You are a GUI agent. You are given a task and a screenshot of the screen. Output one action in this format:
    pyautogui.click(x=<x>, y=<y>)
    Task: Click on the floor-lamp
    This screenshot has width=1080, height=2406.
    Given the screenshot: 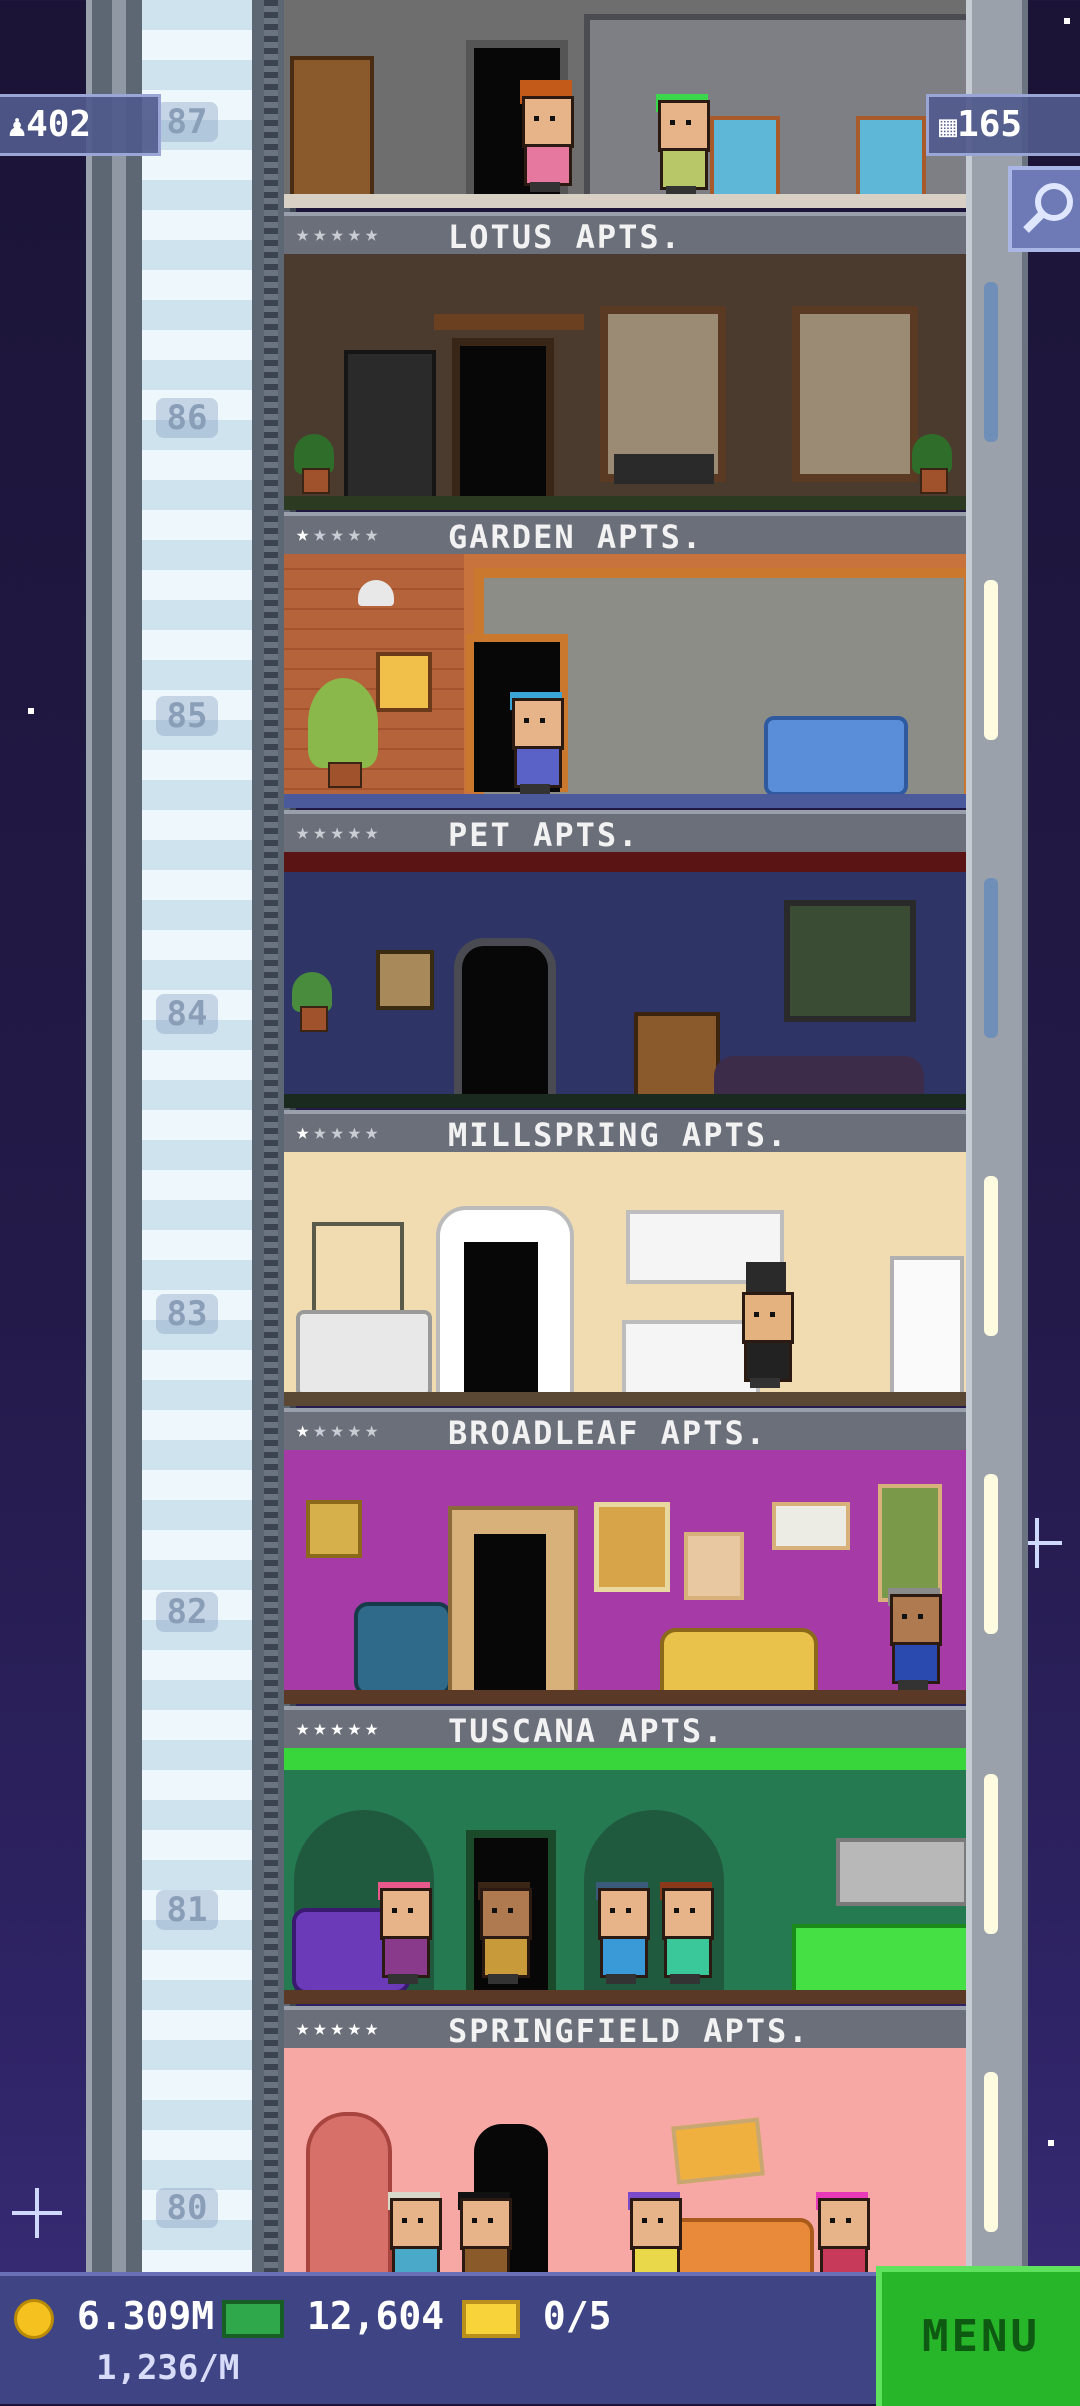 What is the action you would take?
    pyautogui.click(x=334, y=1529)
    